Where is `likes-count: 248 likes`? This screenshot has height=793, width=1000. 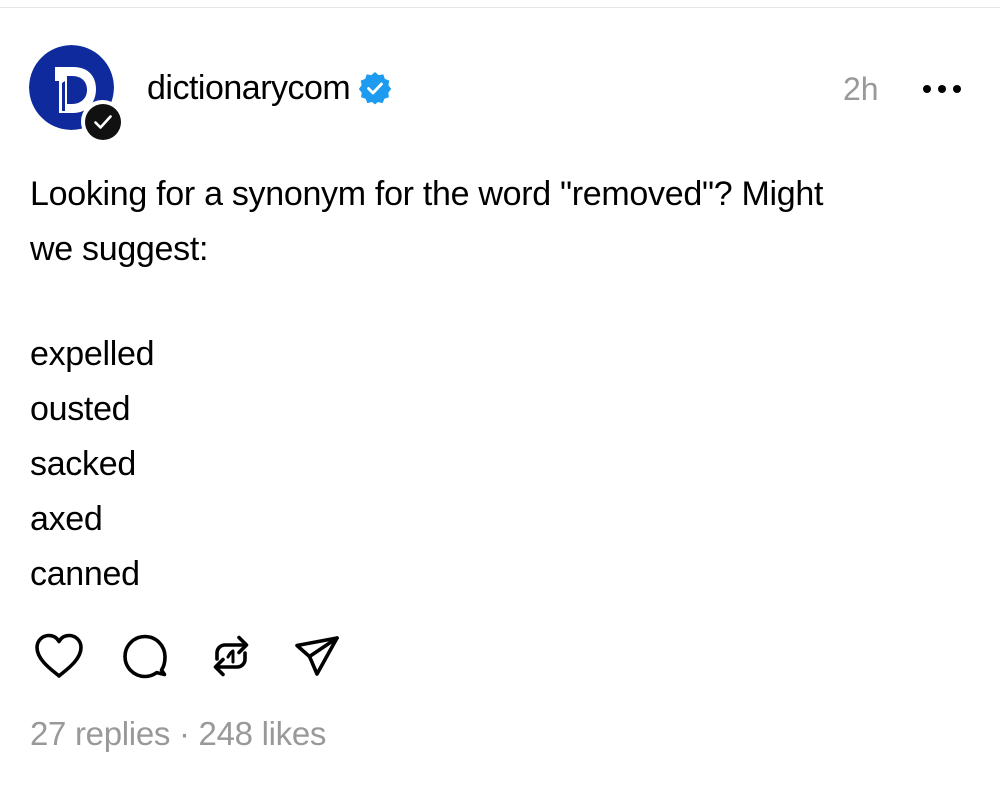
likes-count: 248 likes is located at coordinates (263, 733).